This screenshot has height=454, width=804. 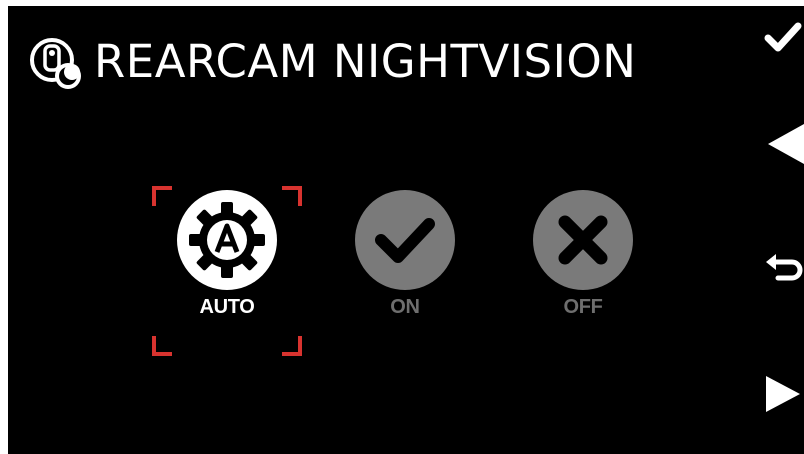 What do you see at coordinates (56, 64) in the screenshot?
I see `rear-camera-night-icon` at bounding box center [56, 64].